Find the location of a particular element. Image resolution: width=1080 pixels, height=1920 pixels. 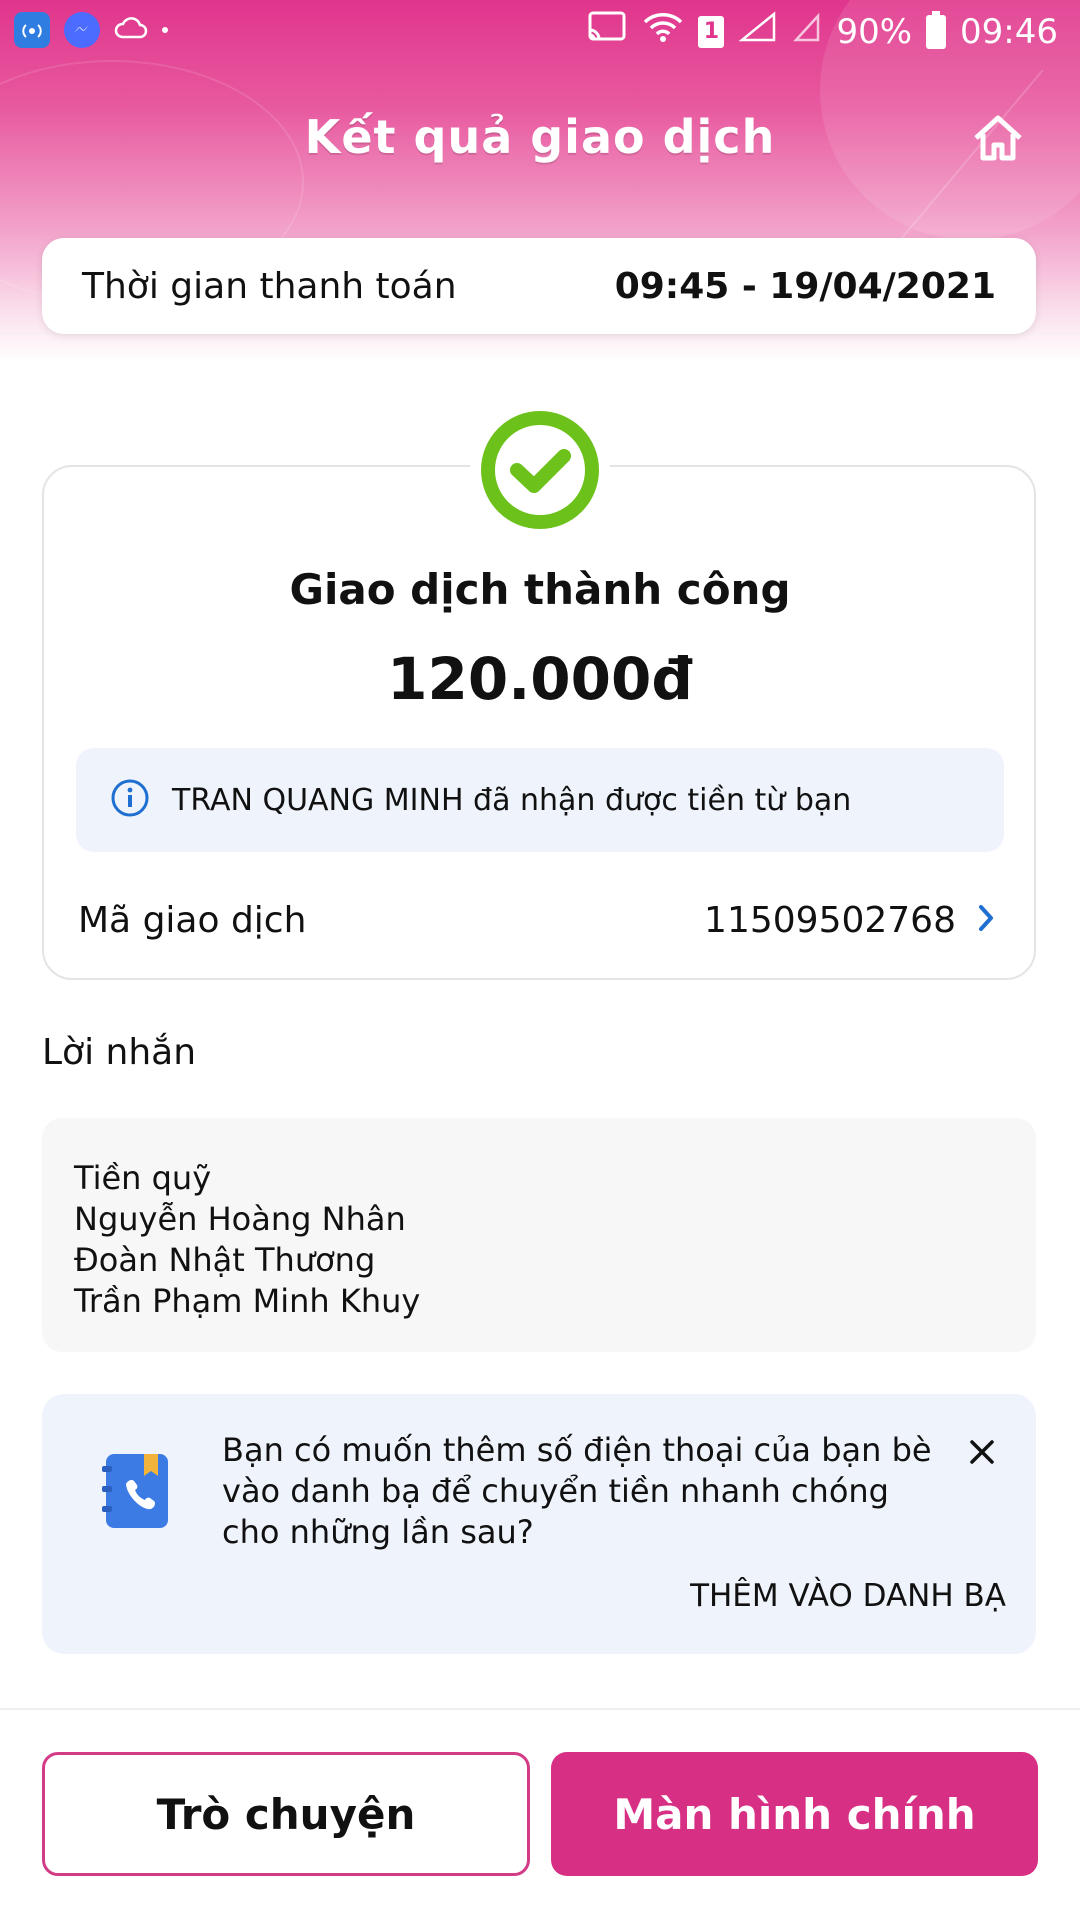

sim-badge: 1 is located at coordinates (711, 31).